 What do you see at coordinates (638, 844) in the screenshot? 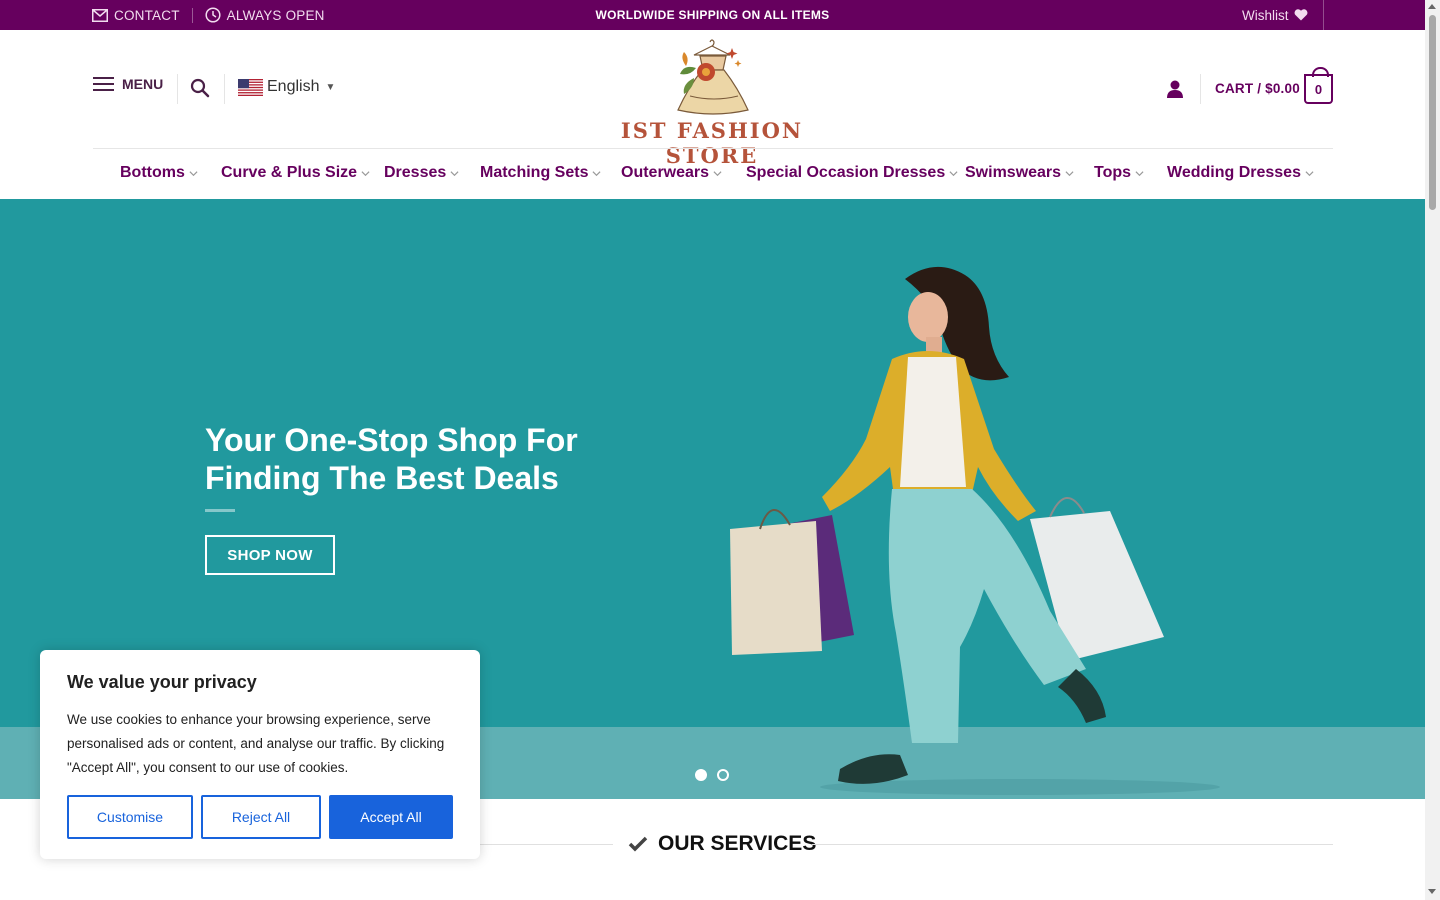
I see `checkmark-icon` at bounding box center [638, 844].